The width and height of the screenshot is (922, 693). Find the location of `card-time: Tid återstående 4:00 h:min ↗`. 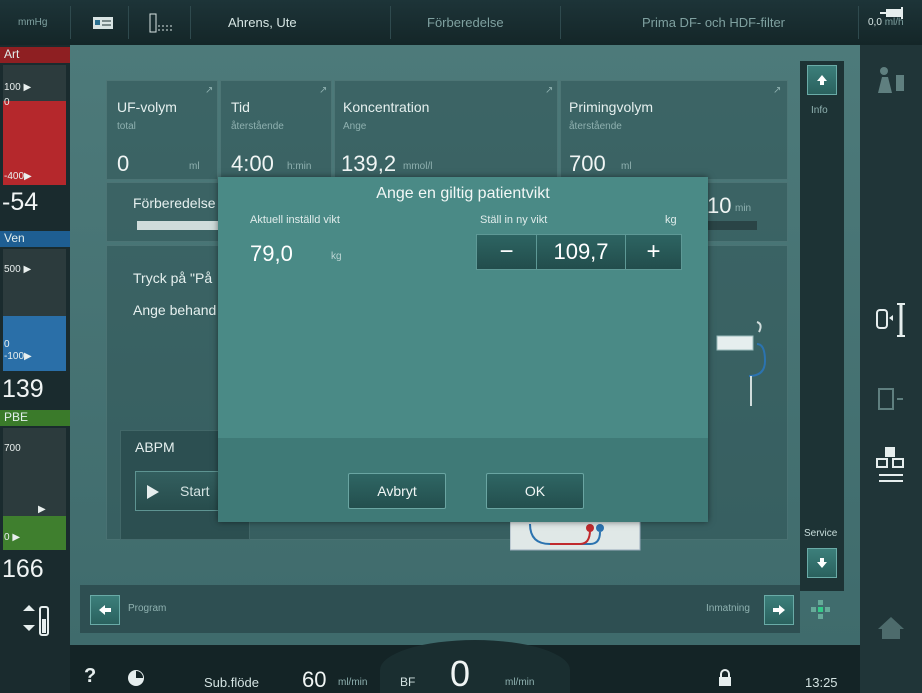

card-time: Tid återstående 4:00 h:min ↗ is located at coordinates (276, 130).